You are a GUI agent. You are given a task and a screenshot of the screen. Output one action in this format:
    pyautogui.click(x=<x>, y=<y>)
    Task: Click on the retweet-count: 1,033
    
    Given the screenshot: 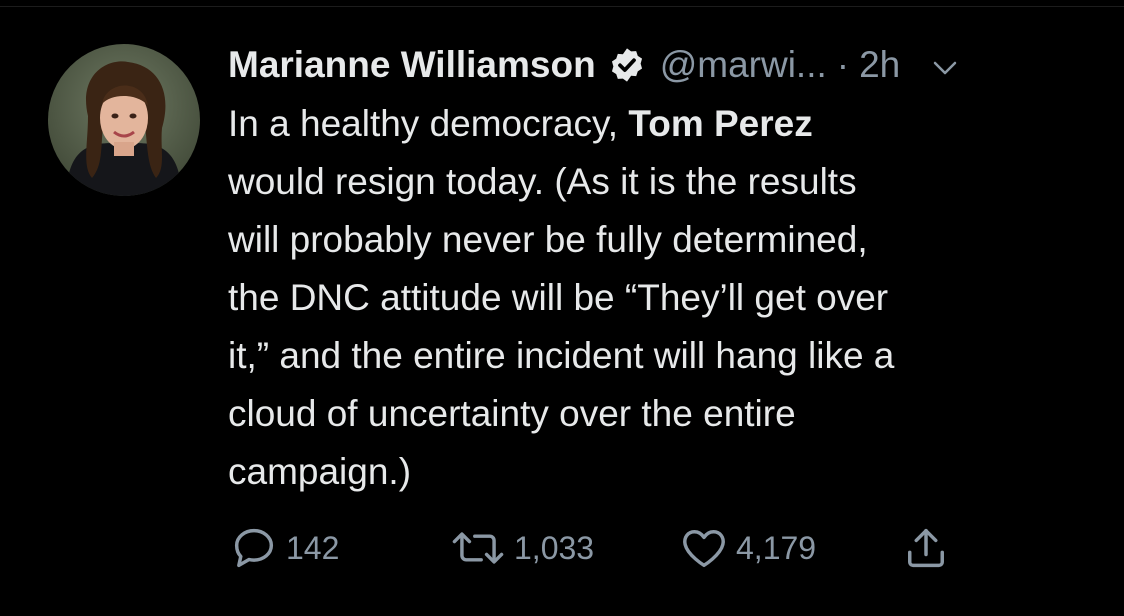 What is the action you would take?
    pyautogui.click(x=554, y=547)
    